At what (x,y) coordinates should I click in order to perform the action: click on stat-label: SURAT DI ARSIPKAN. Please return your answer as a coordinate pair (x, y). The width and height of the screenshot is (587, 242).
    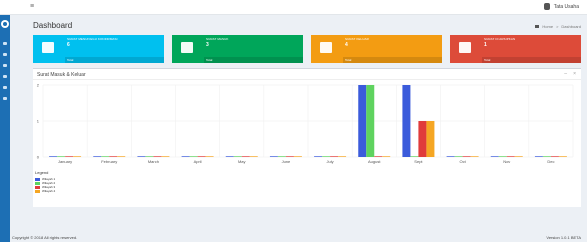
    Looking at the image, I should click on (500, 39).